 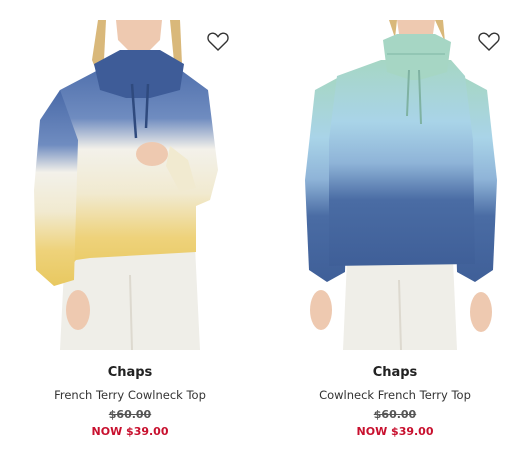 What do you see at coordinates (395, 395) in the screenshot?
I see `product-name: Cowlneck French Terry Top` at bounding box center [395, 395].